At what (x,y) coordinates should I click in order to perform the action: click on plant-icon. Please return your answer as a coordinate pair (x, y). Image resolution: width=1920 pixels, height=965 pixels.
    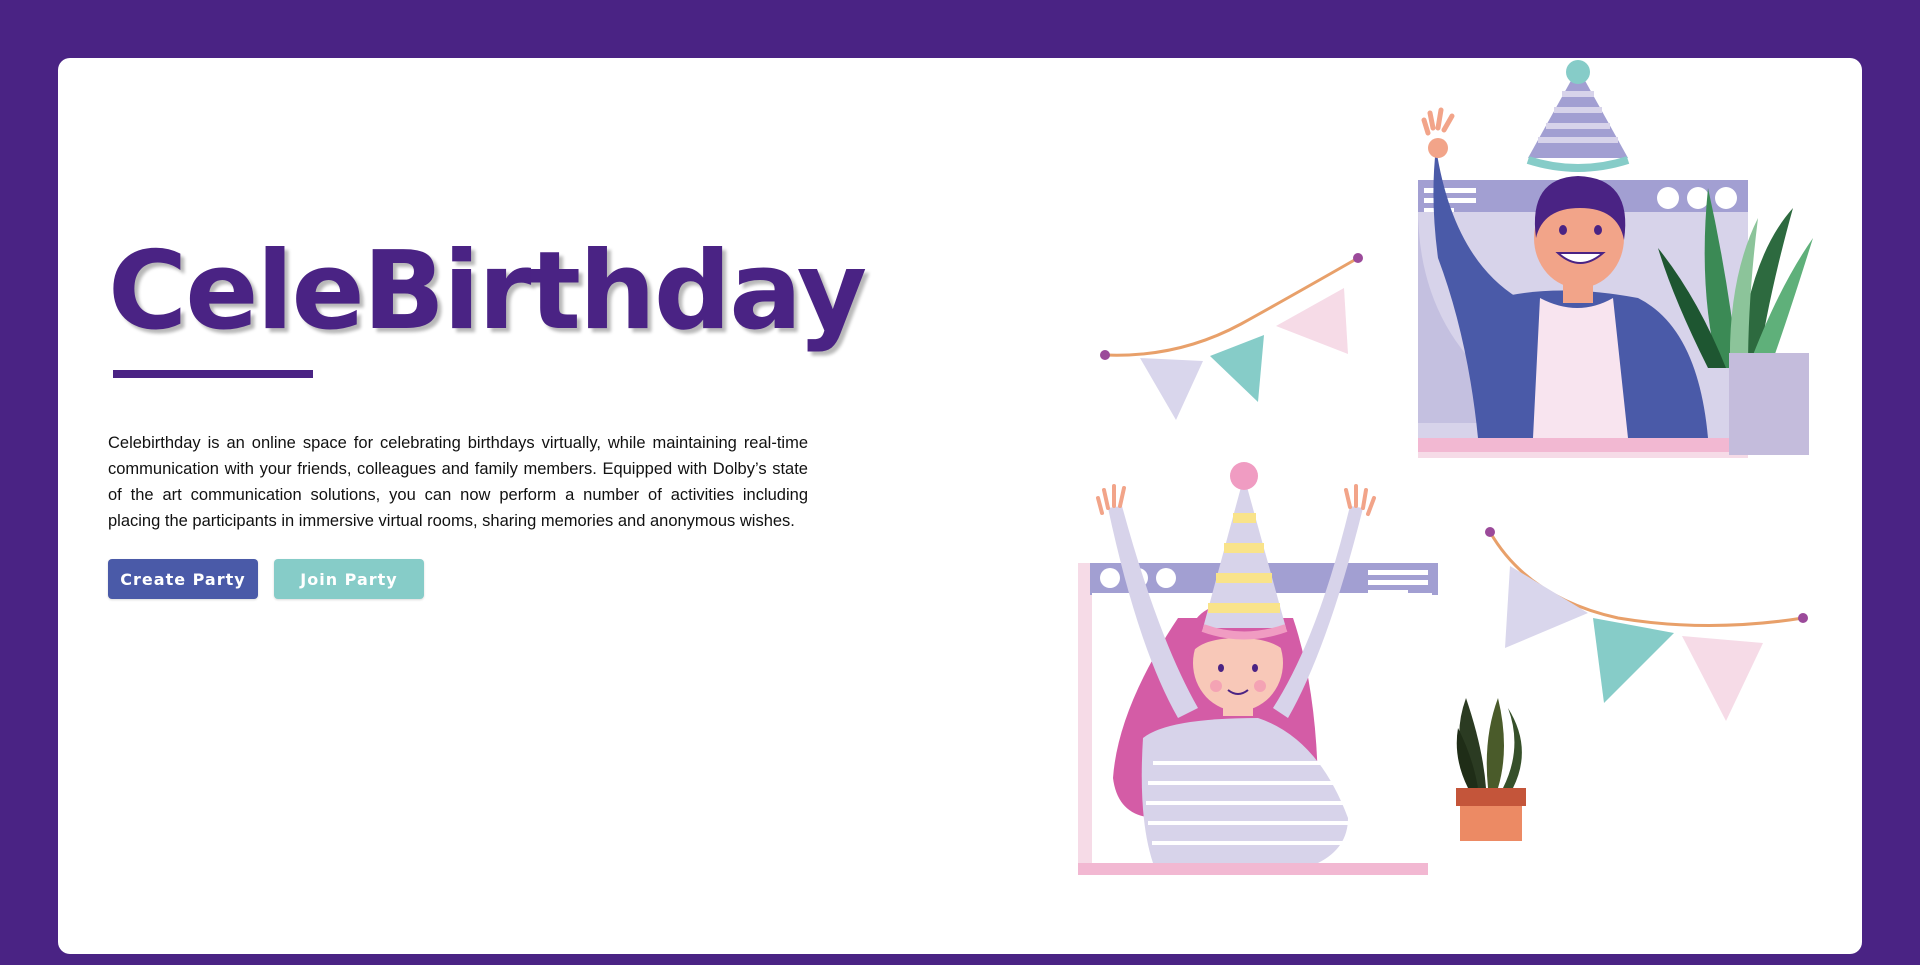
    Looking at the image, I should click on (1491, 769).